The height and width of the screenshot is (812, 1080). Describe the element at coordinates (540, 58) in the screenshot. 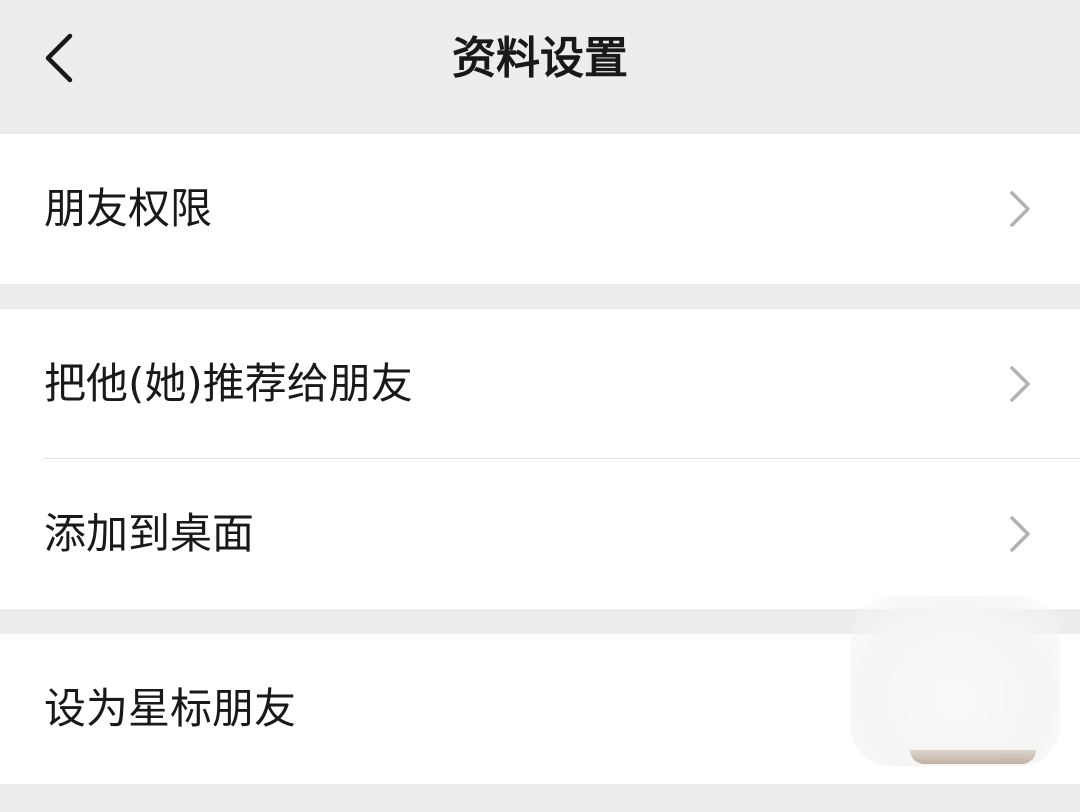

I see `page-title: 资料设置` at that location.